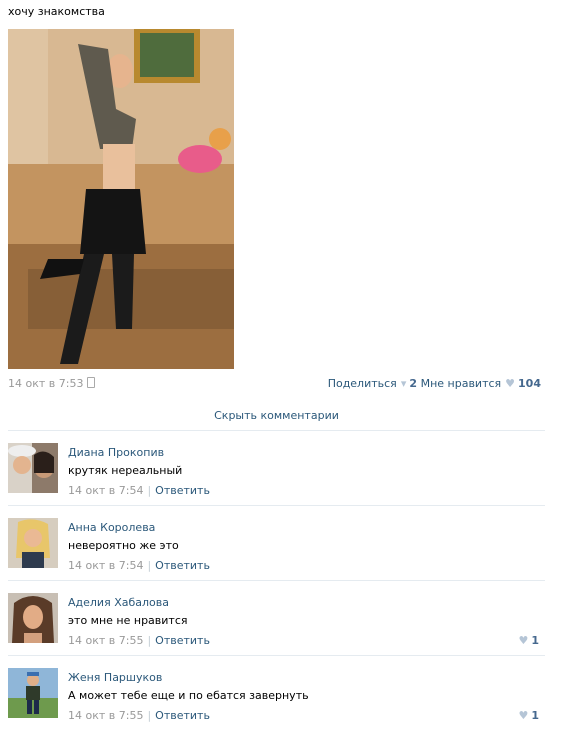 This screenshot has height=740, width=565. I want to click on like-button: Мне нравится ♥ 104, so click(481, 383).